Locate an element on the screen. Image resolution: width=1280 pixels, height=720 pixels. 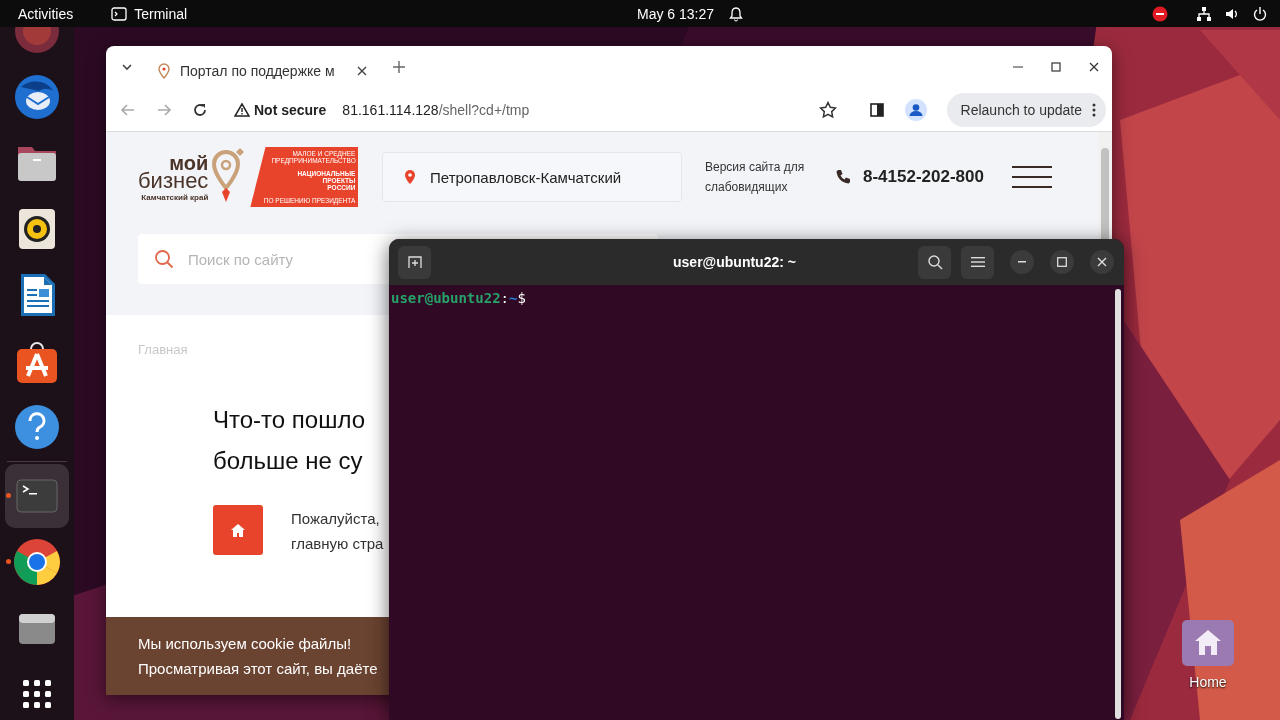
minimize-button is located at coordinates (1022, 262).